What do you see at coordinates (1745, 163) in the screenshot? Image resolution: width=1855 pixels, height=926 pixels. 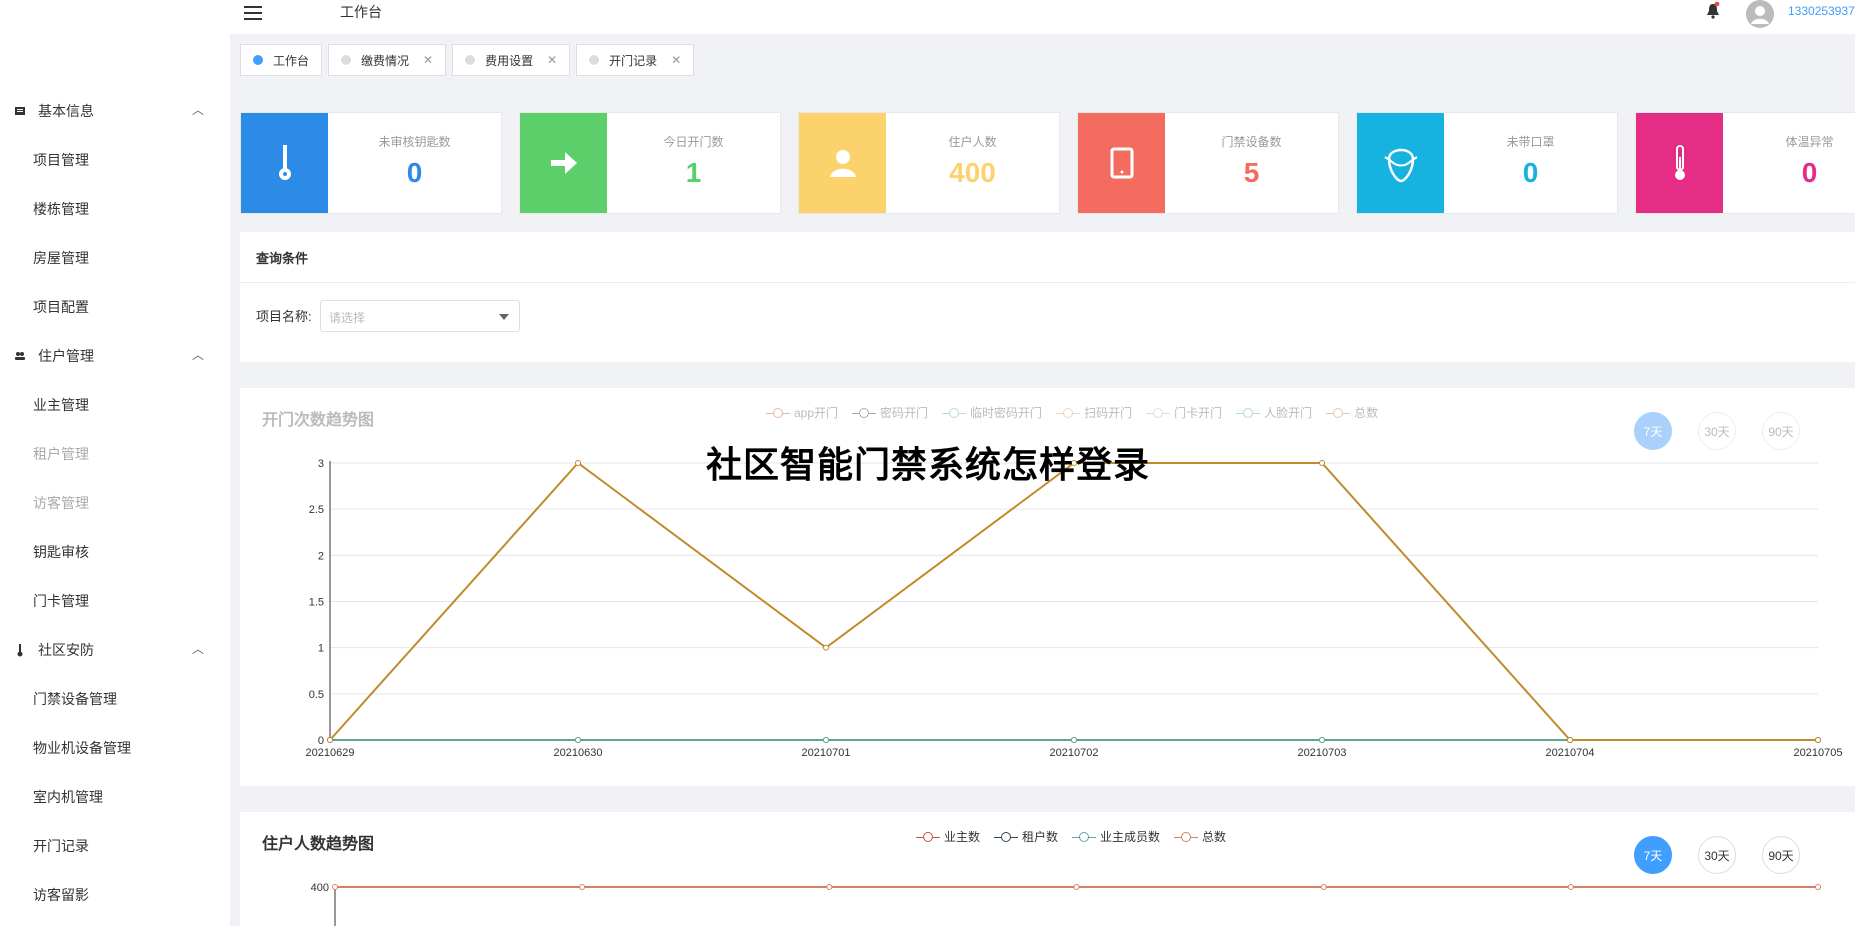 I see `stat-card-abnormal-temperature: 体温异常 0` at bounding box center [1745, 163].